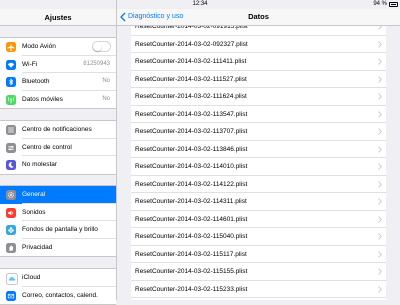 The width and height of the screenshot is (400, 305). I want to click on mail-icon, so click(11, 295).